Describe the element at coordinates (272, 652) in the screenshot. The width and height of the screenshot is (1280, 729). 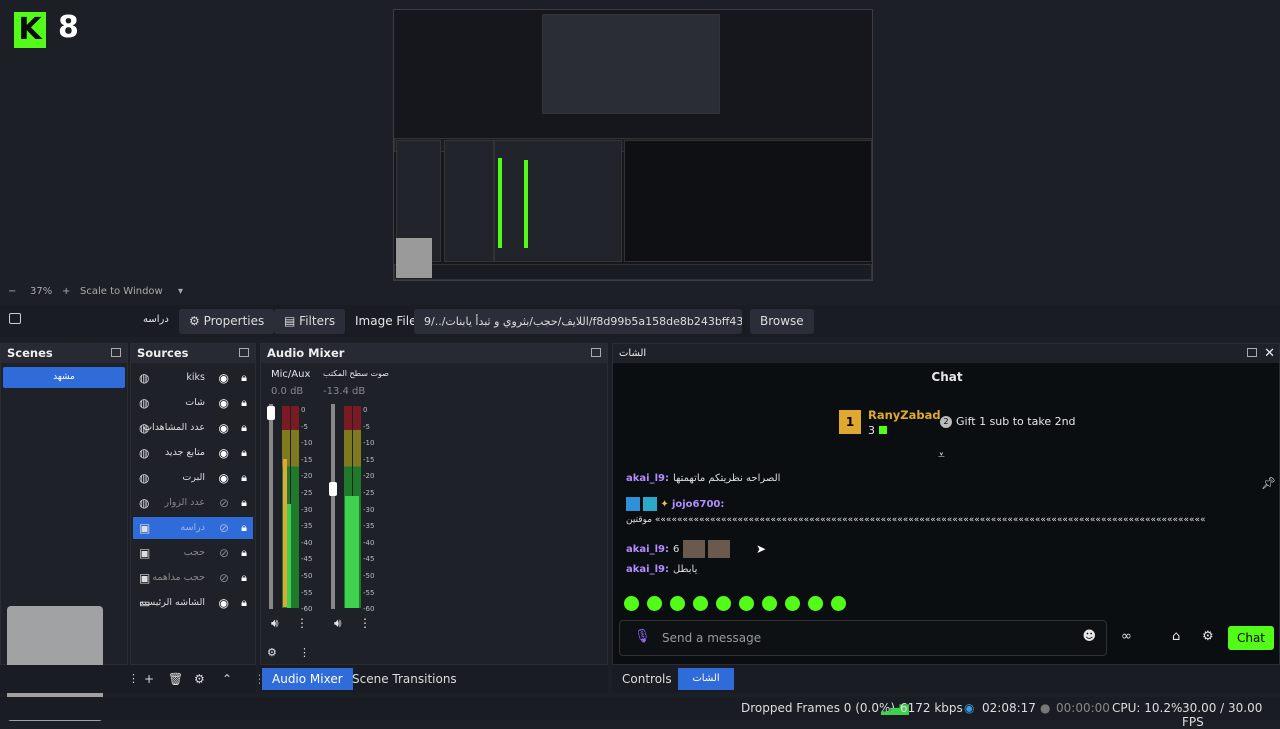
I see `advanced-audio-gear-icon: ⚙` at that location.